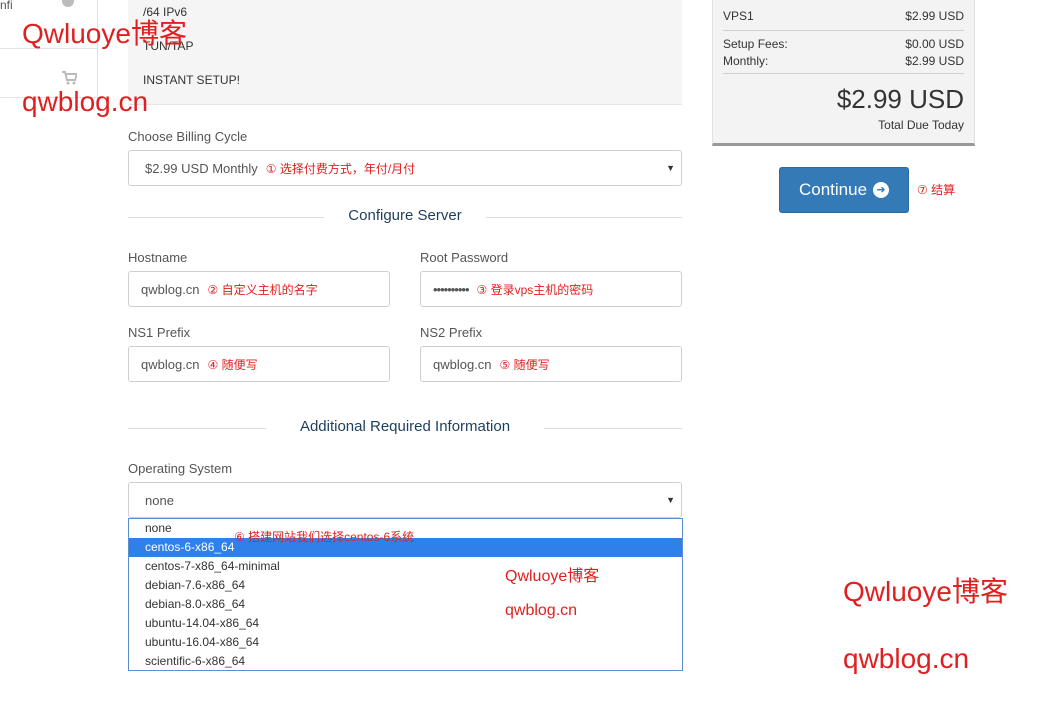 The width and height of the screenshot is (1064, 702). What do you see at coordinates (69, 5) in the screenshot?
I see `globe-icon` at bounding box center [69, 5].